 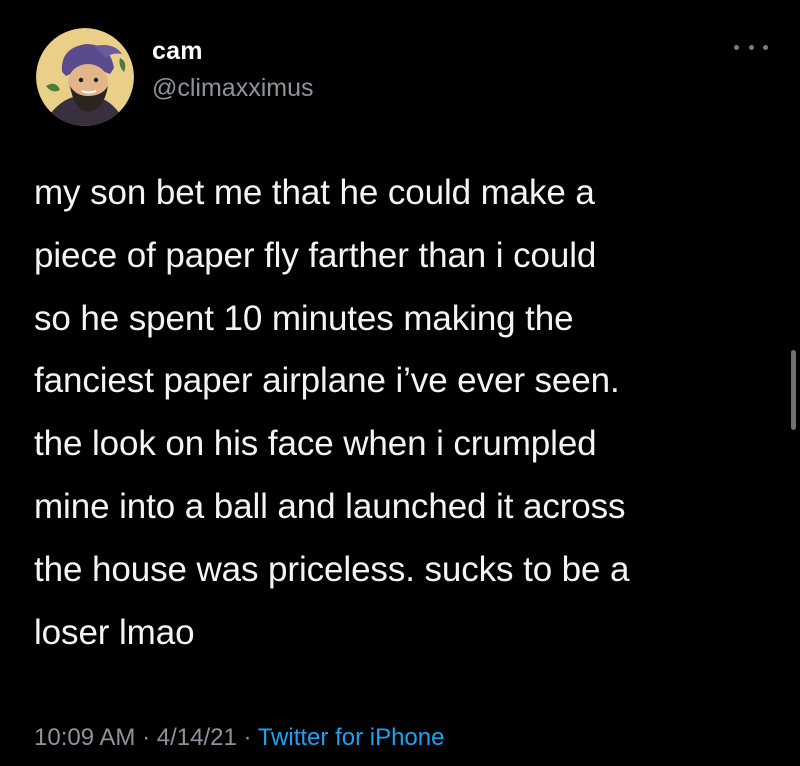 What do you see at coordinates (351, 737) in the screenshot?
I see `tweet-source-link: Twitter for iPhone` at bounding box center [351, 737].